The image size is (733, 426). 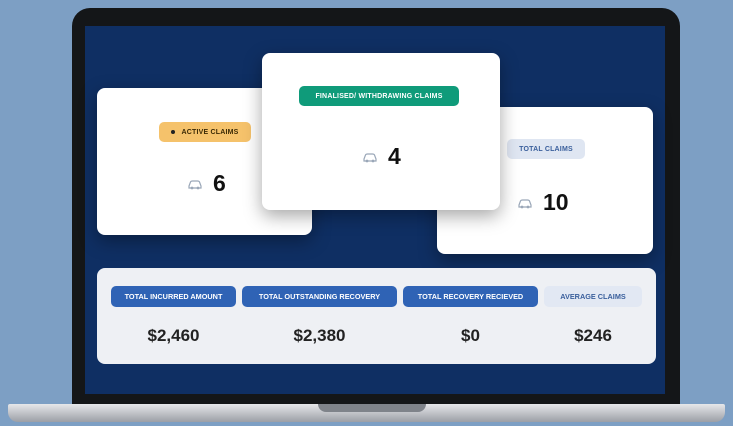 I want to click on active-claims-count: 6, so click(x=206, y=183).